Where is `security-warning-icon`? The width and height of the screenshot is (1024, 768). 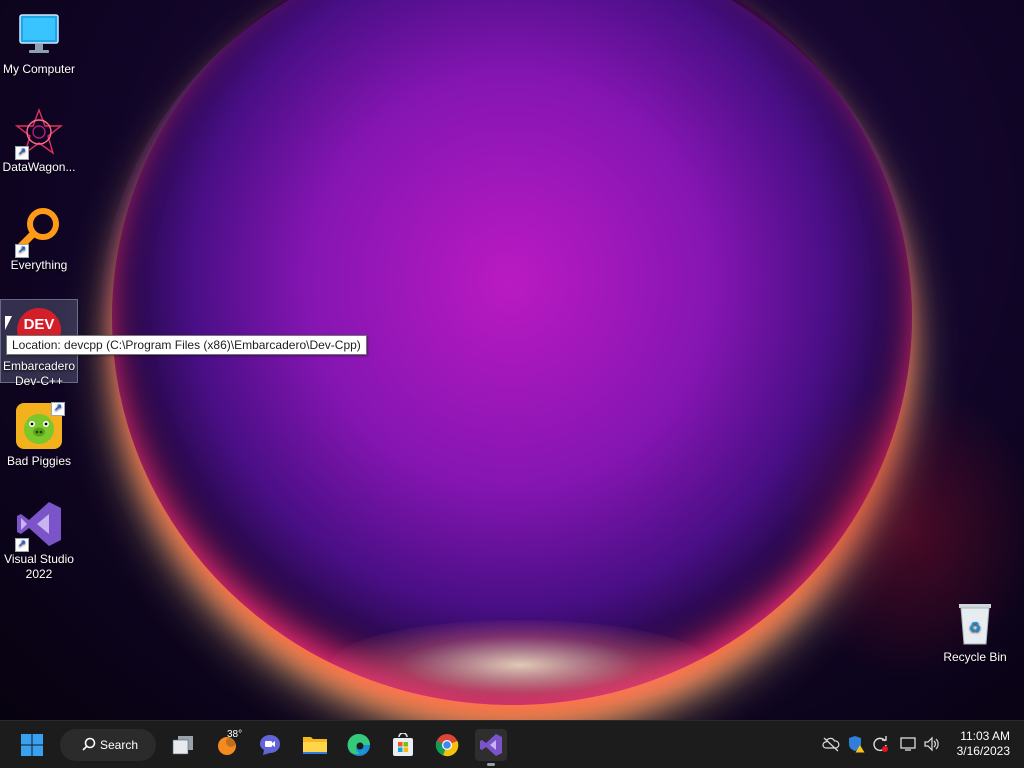
security-warning-icon is located at coordinates (856, 744).